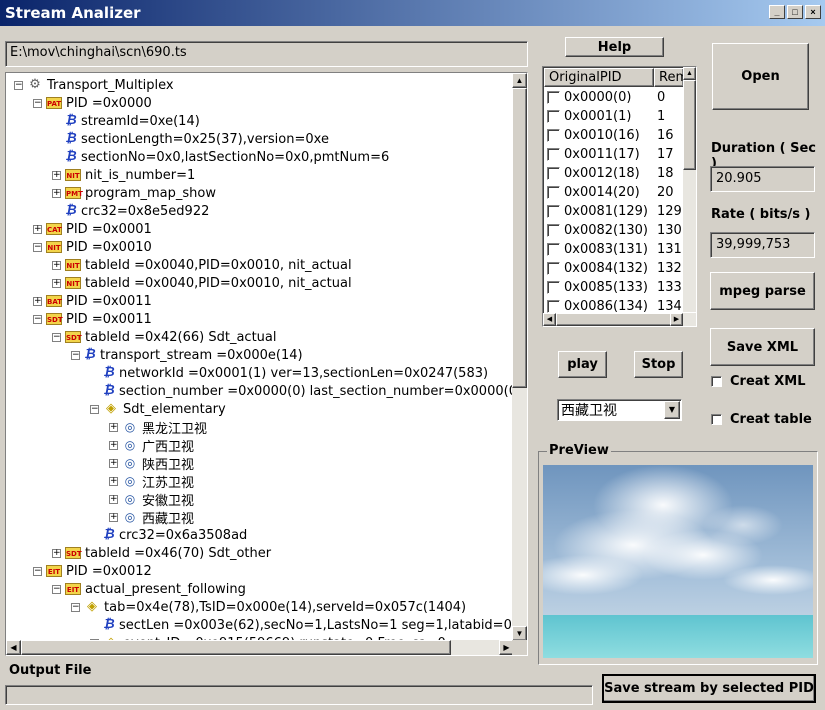 This screenshot has width=825, height=710. I want to click on tree-horizontal-scrollbar: ◀ ▶, so click(260, 647).